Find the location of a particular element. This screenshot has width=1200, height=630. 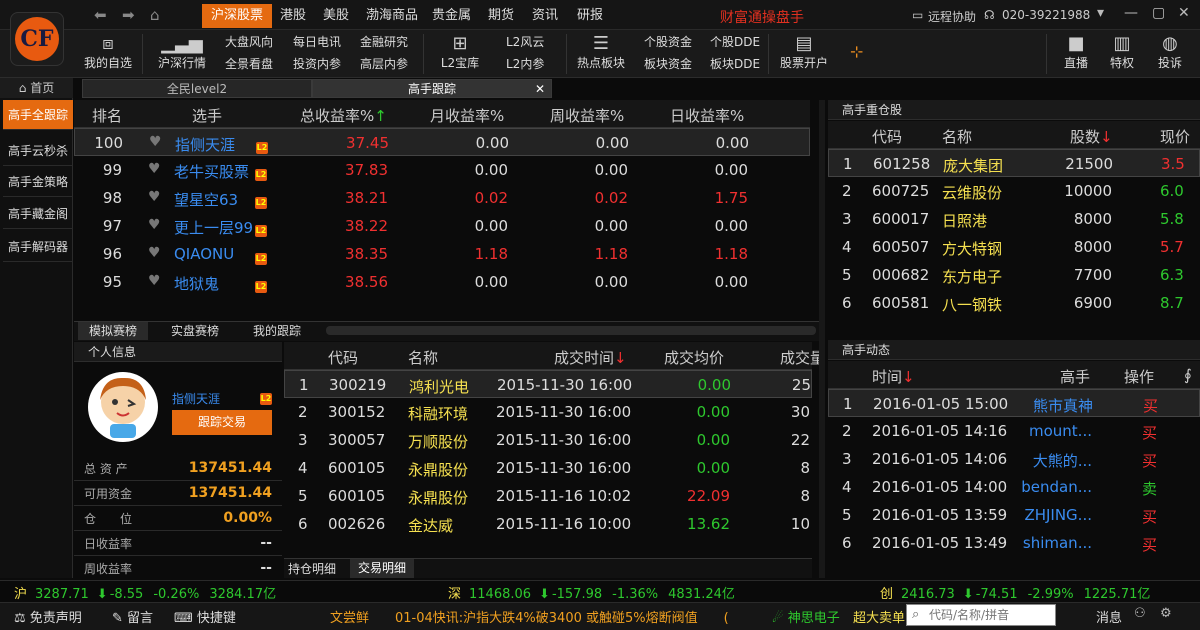

hot-sector-button: ☰ 热点板块 is located at coordinates (601, 52).